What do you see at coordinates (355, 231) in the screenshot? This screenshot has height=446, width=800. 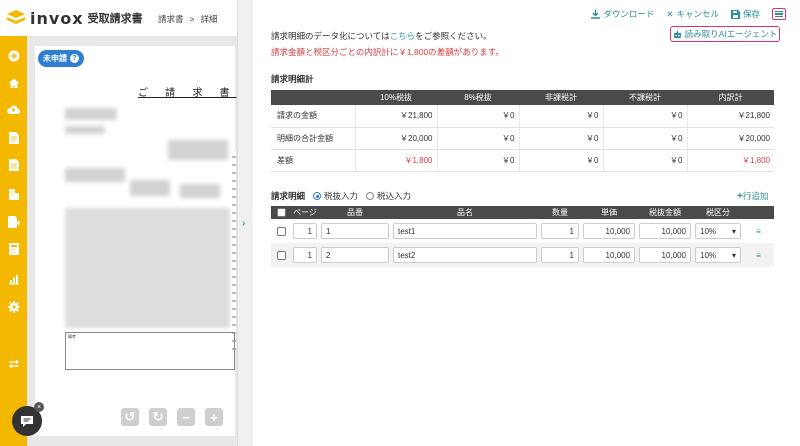 I see `item-code-field: 1` at bounding box center [355, 231].